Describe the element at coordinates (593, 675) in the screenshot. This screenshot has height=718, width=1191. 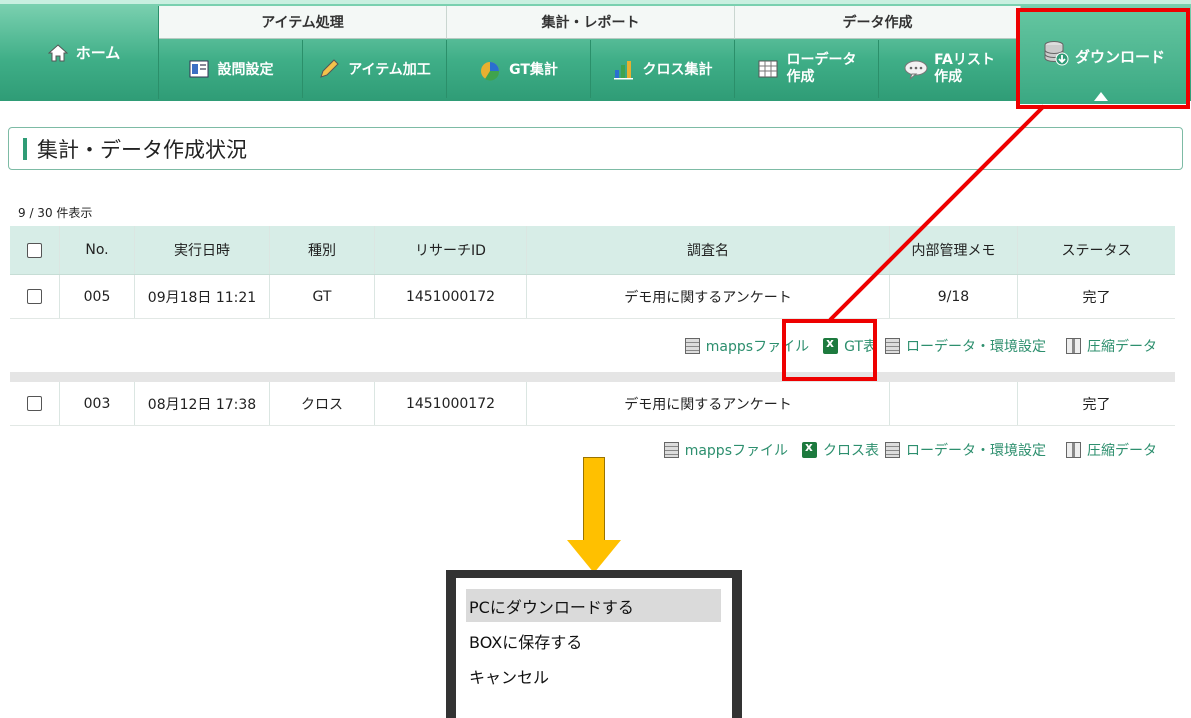
I see `menu-item-cancel: キャンセル` at that location.